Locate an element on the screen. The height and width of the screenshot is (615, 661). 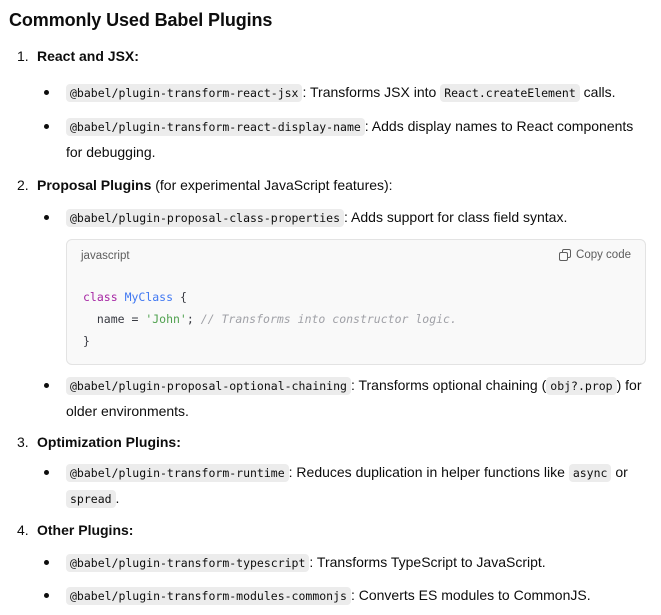
copy-code-button: Copy code is located at coordinates (595, 255).